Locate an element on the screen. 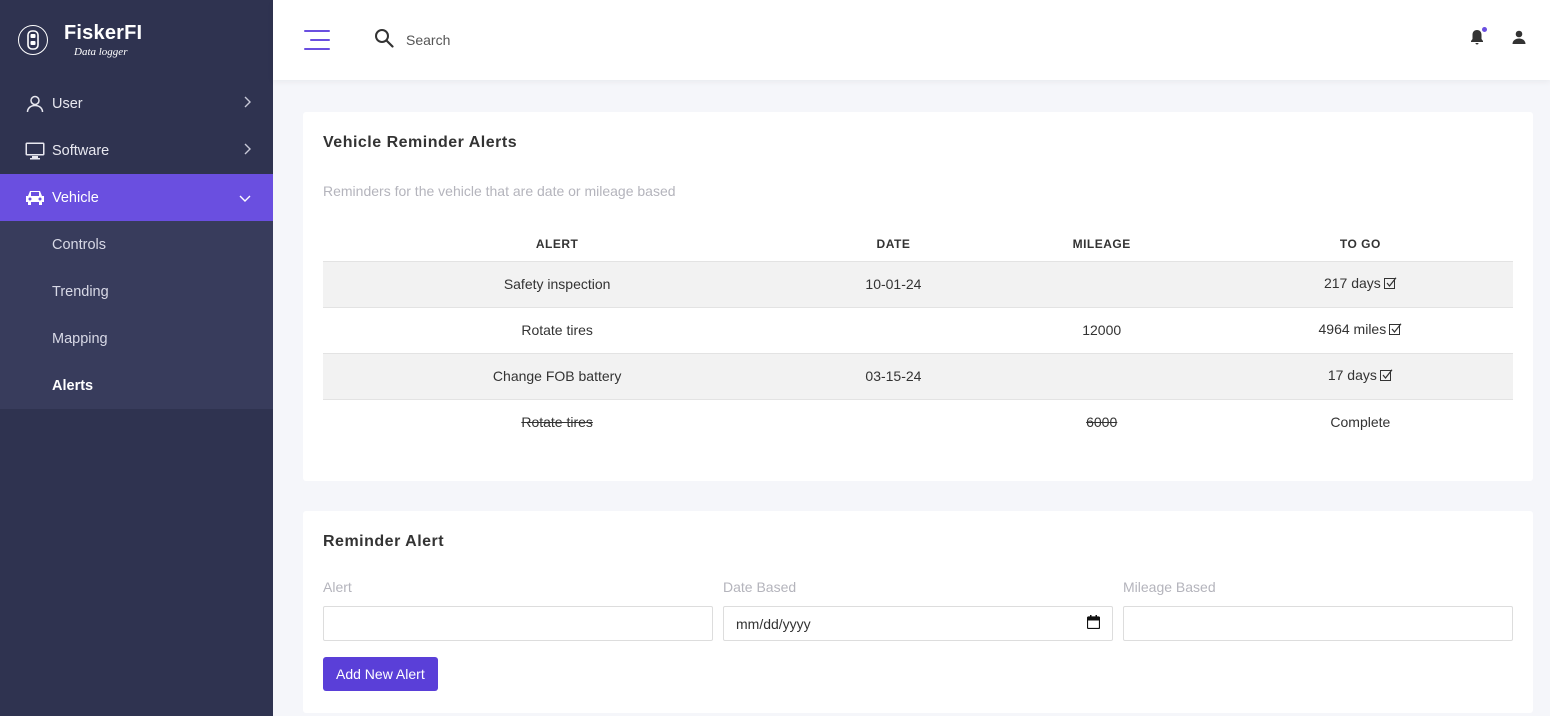  brand-name: FiskerFI is located at coordinates (103, 32).